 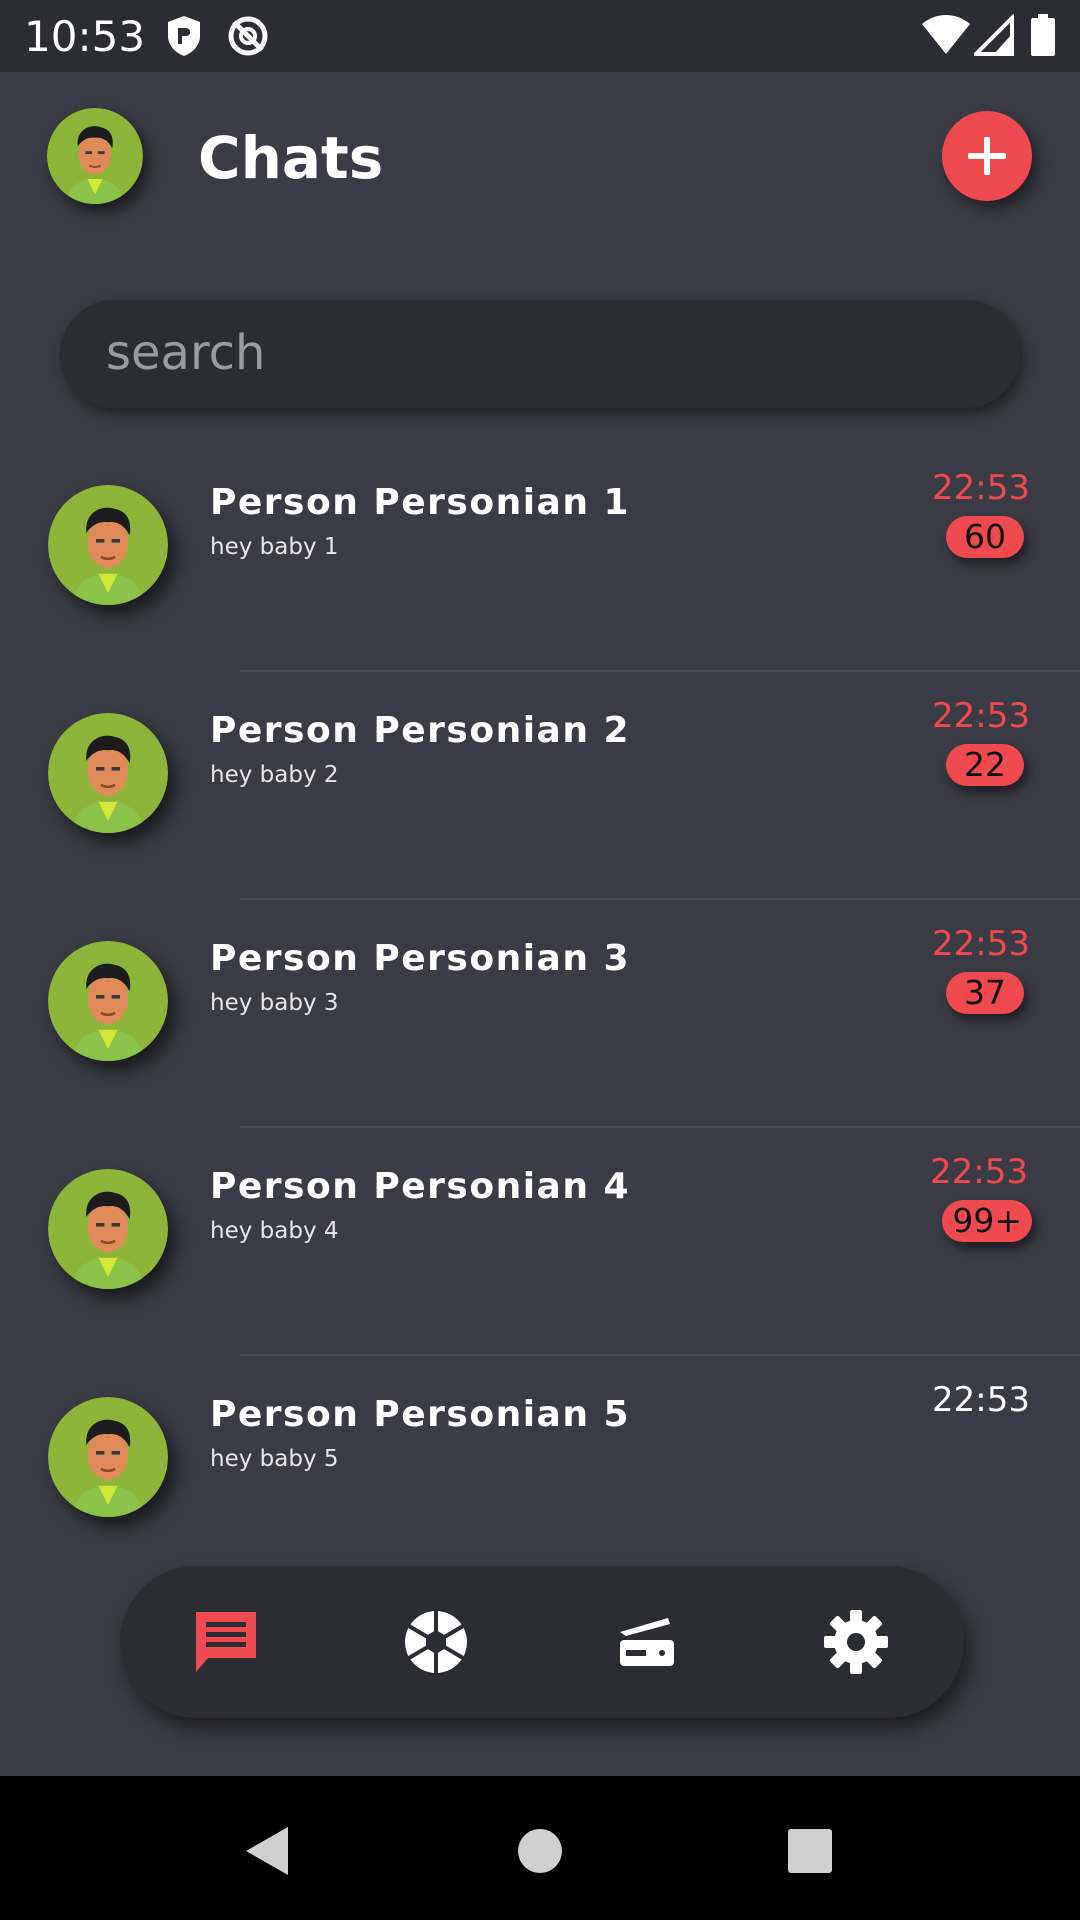 I want to click on chat-name: Person Personian 1, so click(x=420, y=502).